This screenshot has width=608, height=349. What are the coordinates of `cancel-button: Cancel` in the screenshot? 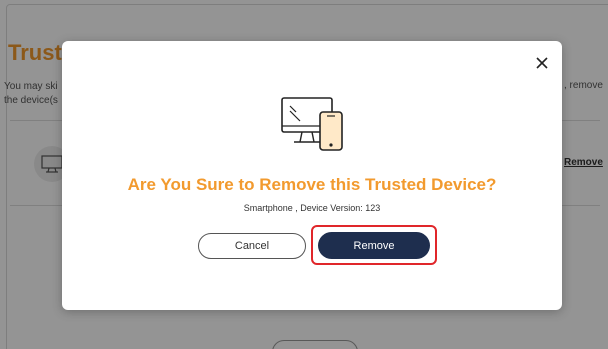 It's located at (252, 246).